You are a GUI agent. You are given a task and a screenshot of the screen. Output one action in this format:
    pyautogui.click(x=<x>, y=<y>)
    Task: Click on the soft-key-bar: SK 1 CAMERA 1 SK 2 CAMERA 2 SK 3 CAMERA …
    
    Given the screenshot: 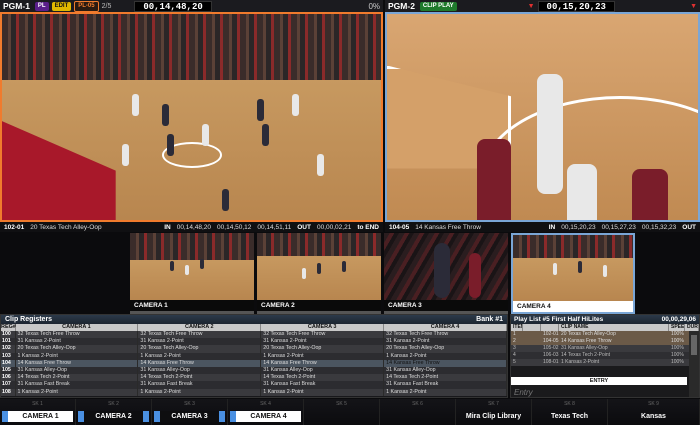 What is the action you would take?
    pyautogui.click(x=350, y=412)
    